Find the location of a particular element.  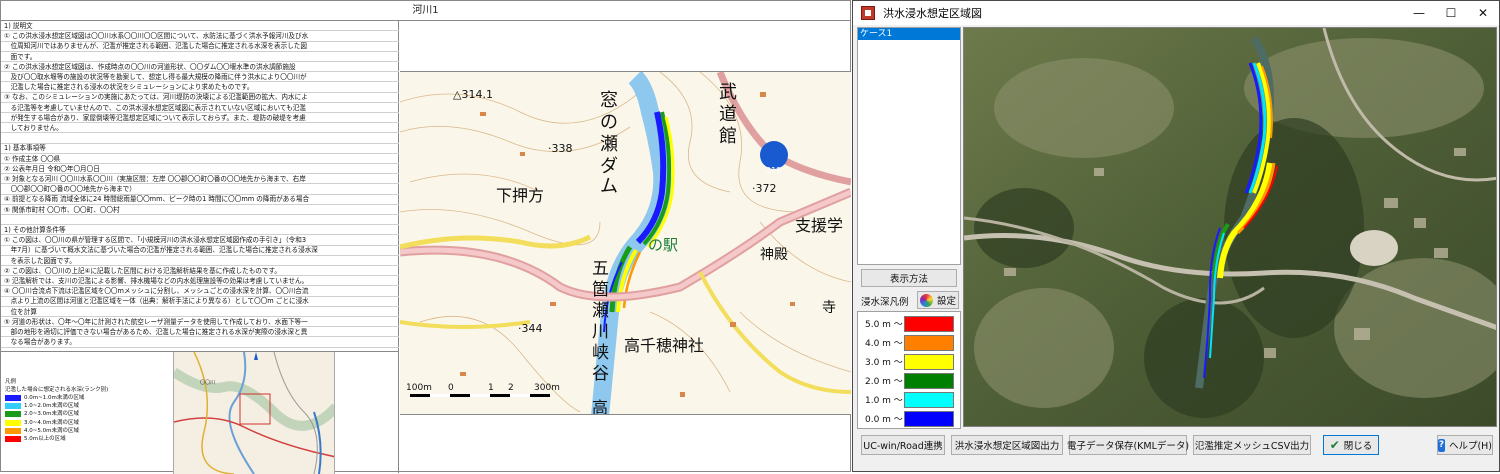

legend-entry-label: 3.0~4.0m未満の区域 is located at coordinates (51, 422).